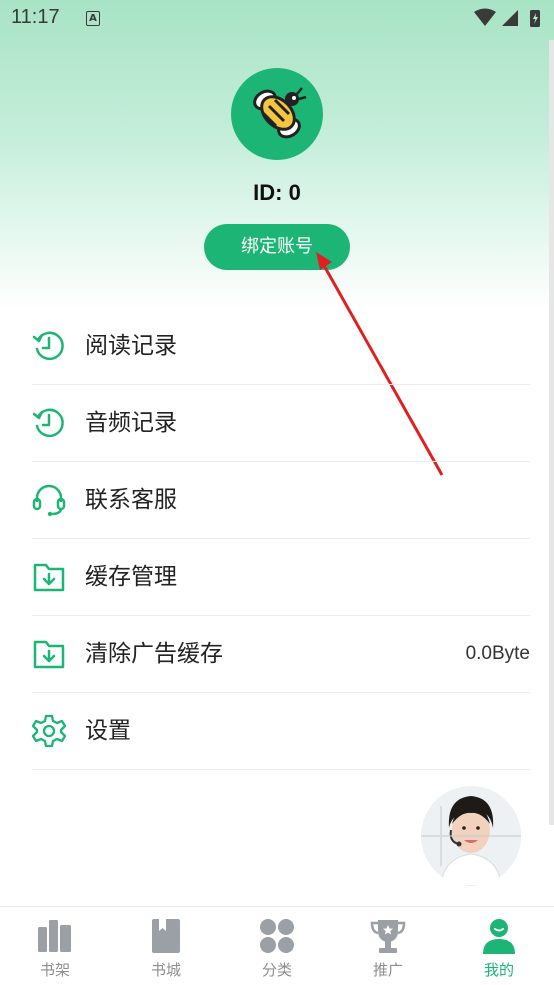 Image resolution: width=554 pixels, height=985 pixels. I want to click on menu-item-label: 阅读记录, so click(131, 346).